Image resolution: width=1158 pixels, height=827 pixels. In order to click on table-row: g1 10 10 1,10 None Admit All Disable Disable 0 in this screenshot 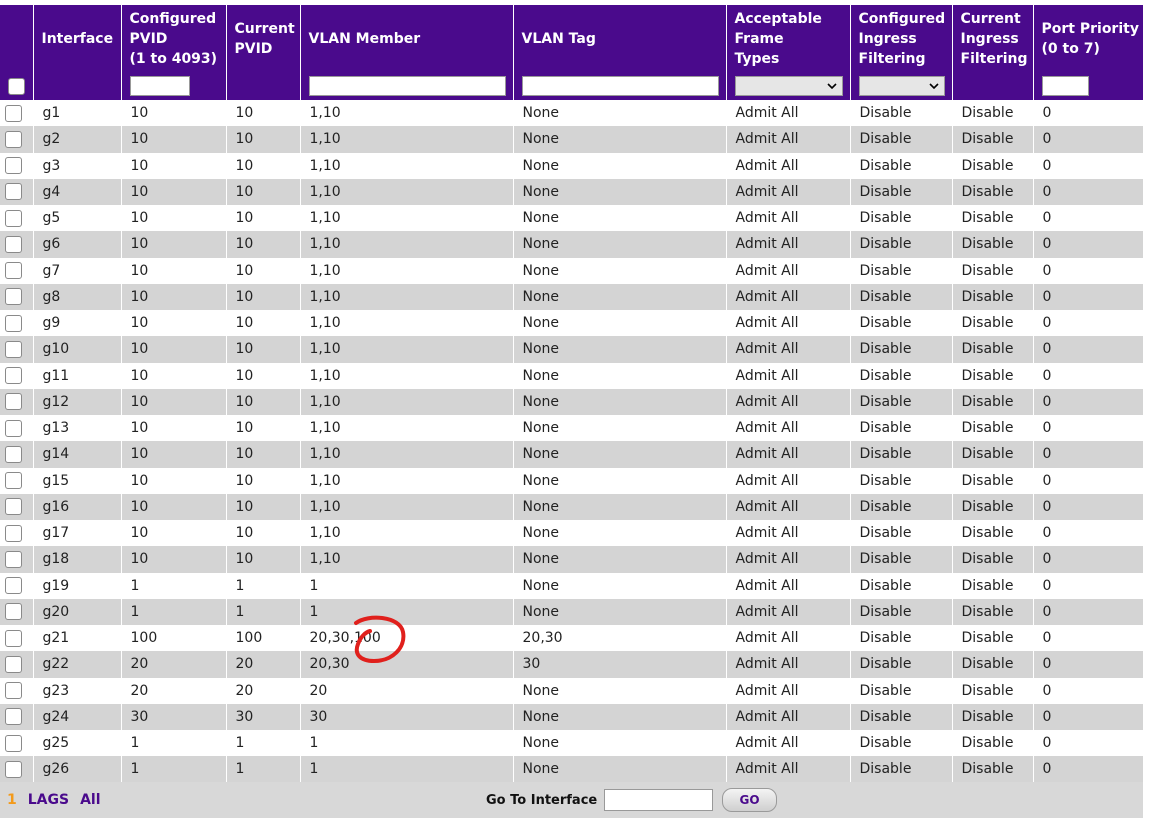, I will do `click(572, 113)`.